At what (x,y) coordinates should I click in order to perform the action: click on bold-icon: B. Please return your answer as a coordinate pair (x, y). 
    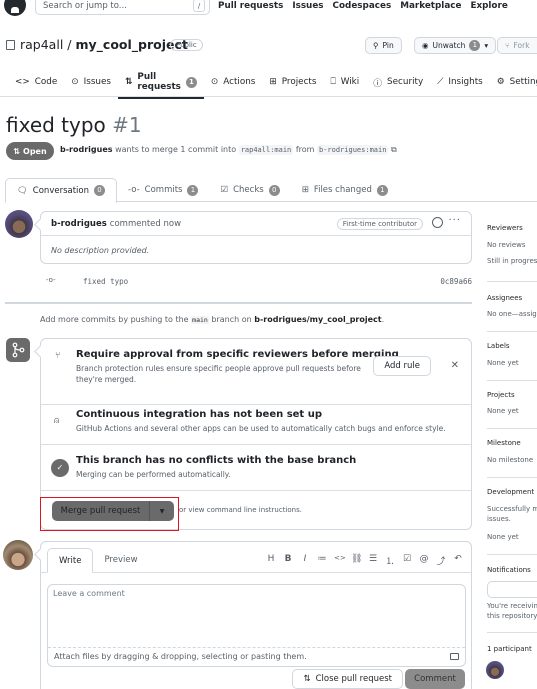
    Looking at the image, I should click on (288, 560).